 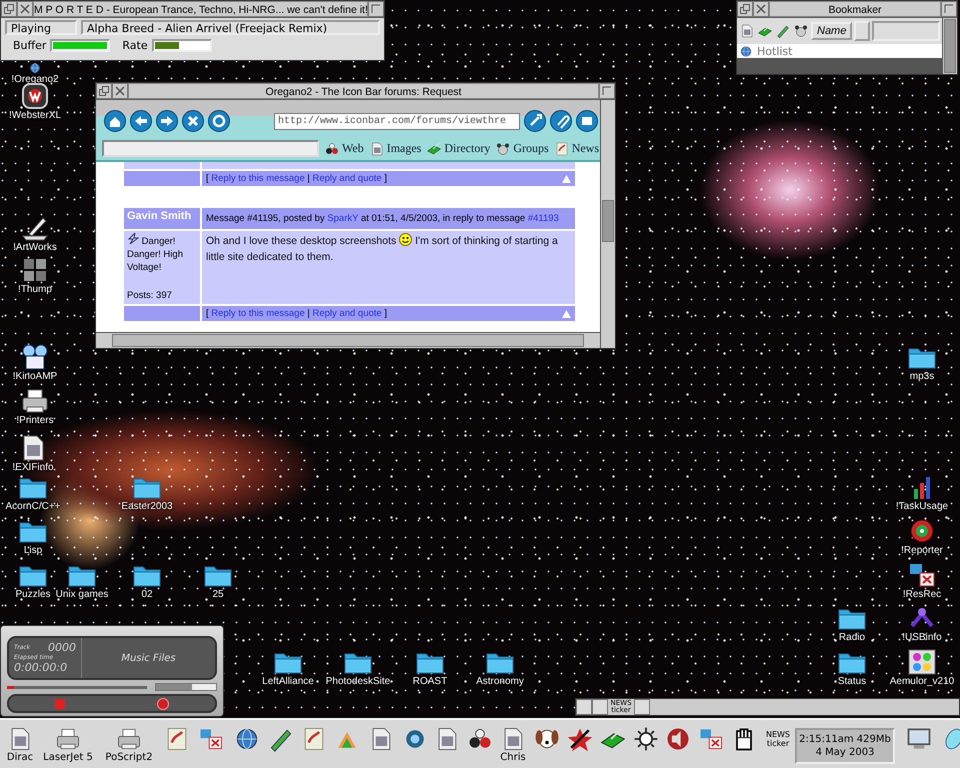 What do you see at coordinates (580, 739) in the screenshot?
I see `star-icon` at bounding box center [580, 739].